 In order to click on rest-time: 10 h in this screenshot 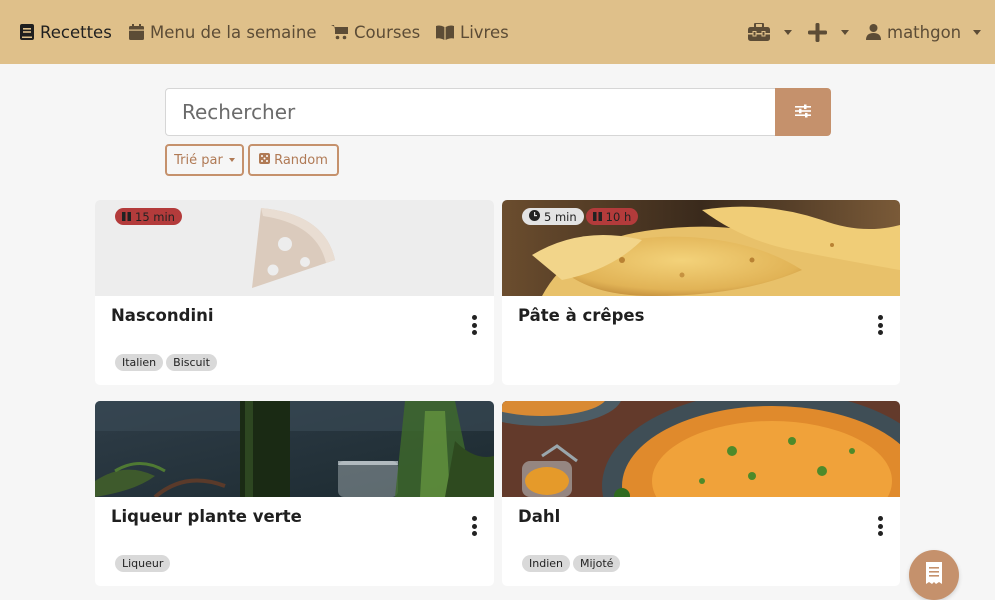, I will do `click(618, 216)`.